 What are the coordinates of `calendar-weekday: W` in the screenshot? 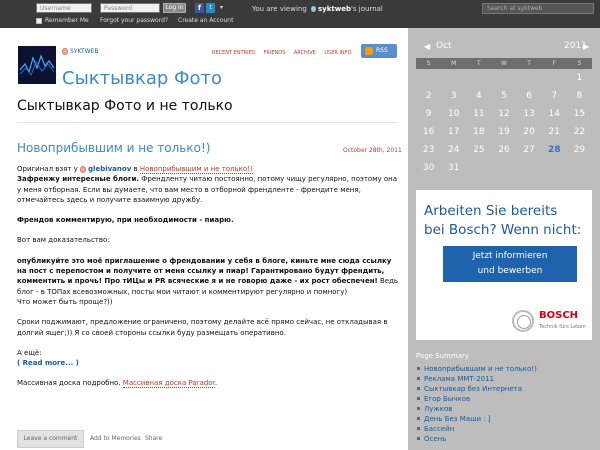 It's located at (504, 63).